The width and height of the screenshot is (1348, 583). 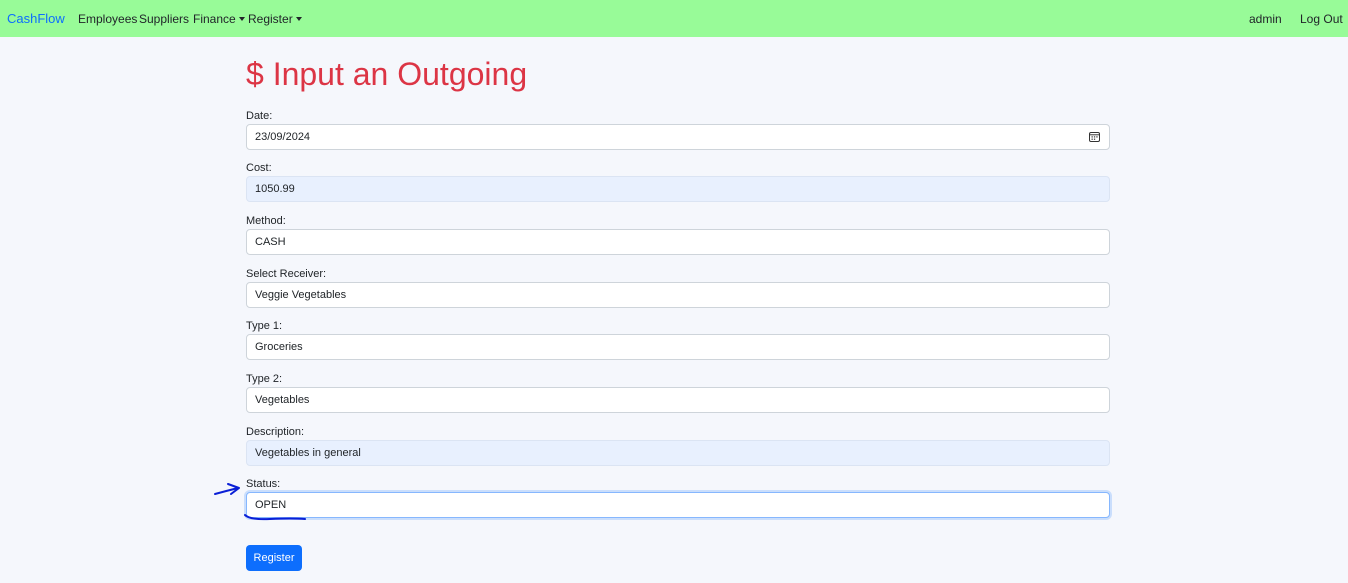 What do you see at coordinates (387, 74) in the screenshot?
I see `page-title: $ Input an Outgoing` at bounding box center [387, 74].